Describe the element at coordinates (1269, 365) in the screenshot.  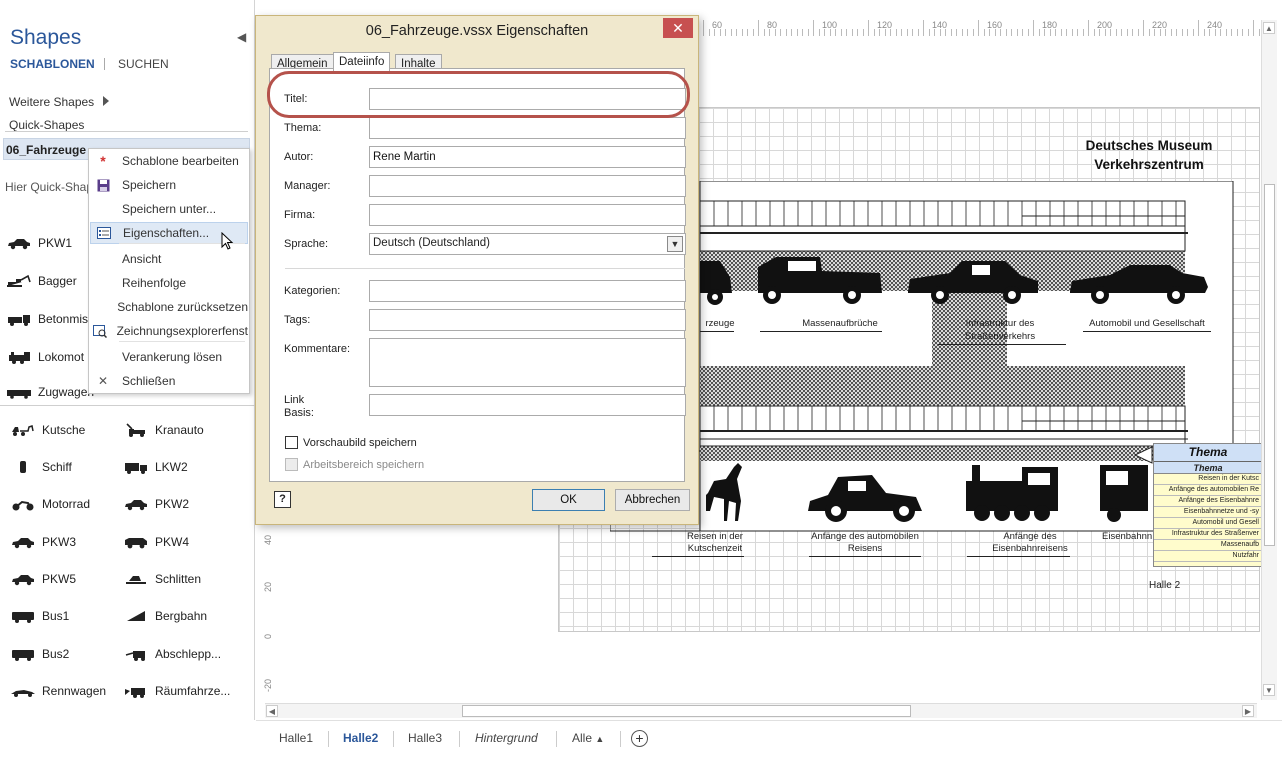
I see `vertical-scroll-thumb` at that location.